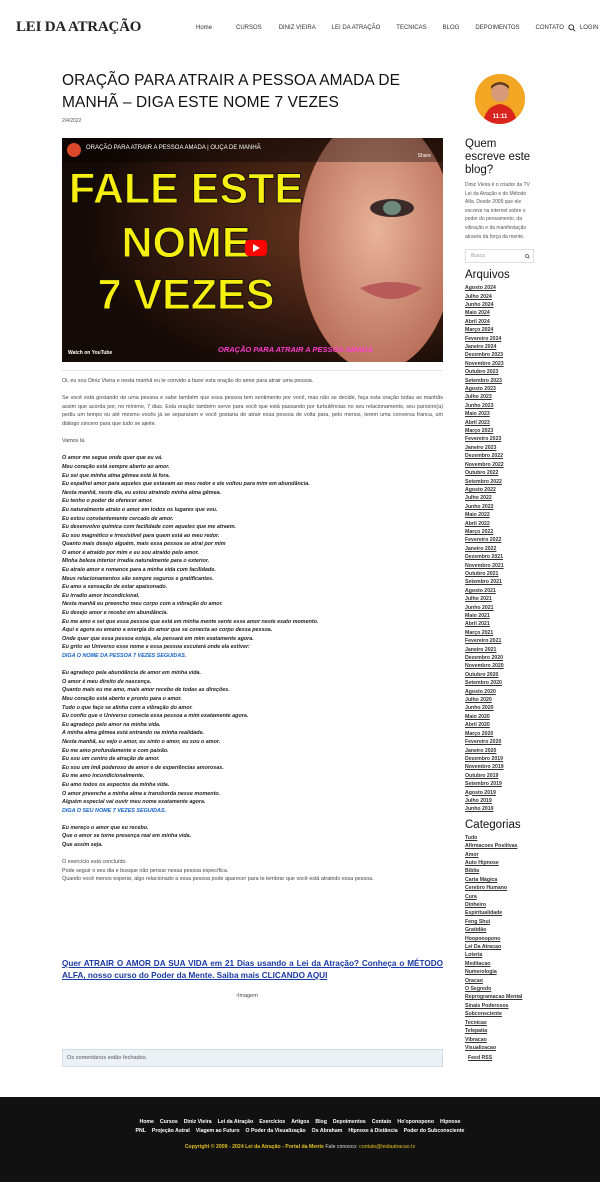  Describe the element at coordinates (169, 1122) in the screenshot. I see `footer-nav-link: Cursos` at that location.